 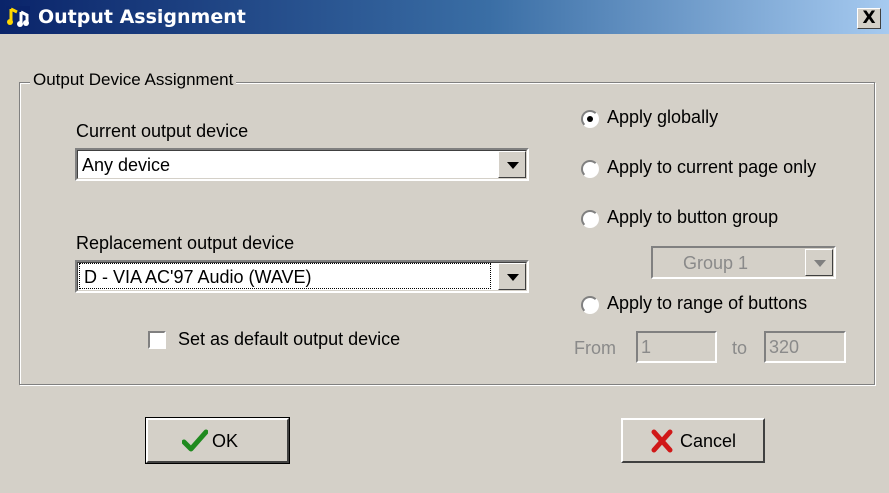 What do you see at coordinates (185, 243) in the screenshot?
I see `replacement-device-label: Replacement output device` at bounding box center [185, 243].